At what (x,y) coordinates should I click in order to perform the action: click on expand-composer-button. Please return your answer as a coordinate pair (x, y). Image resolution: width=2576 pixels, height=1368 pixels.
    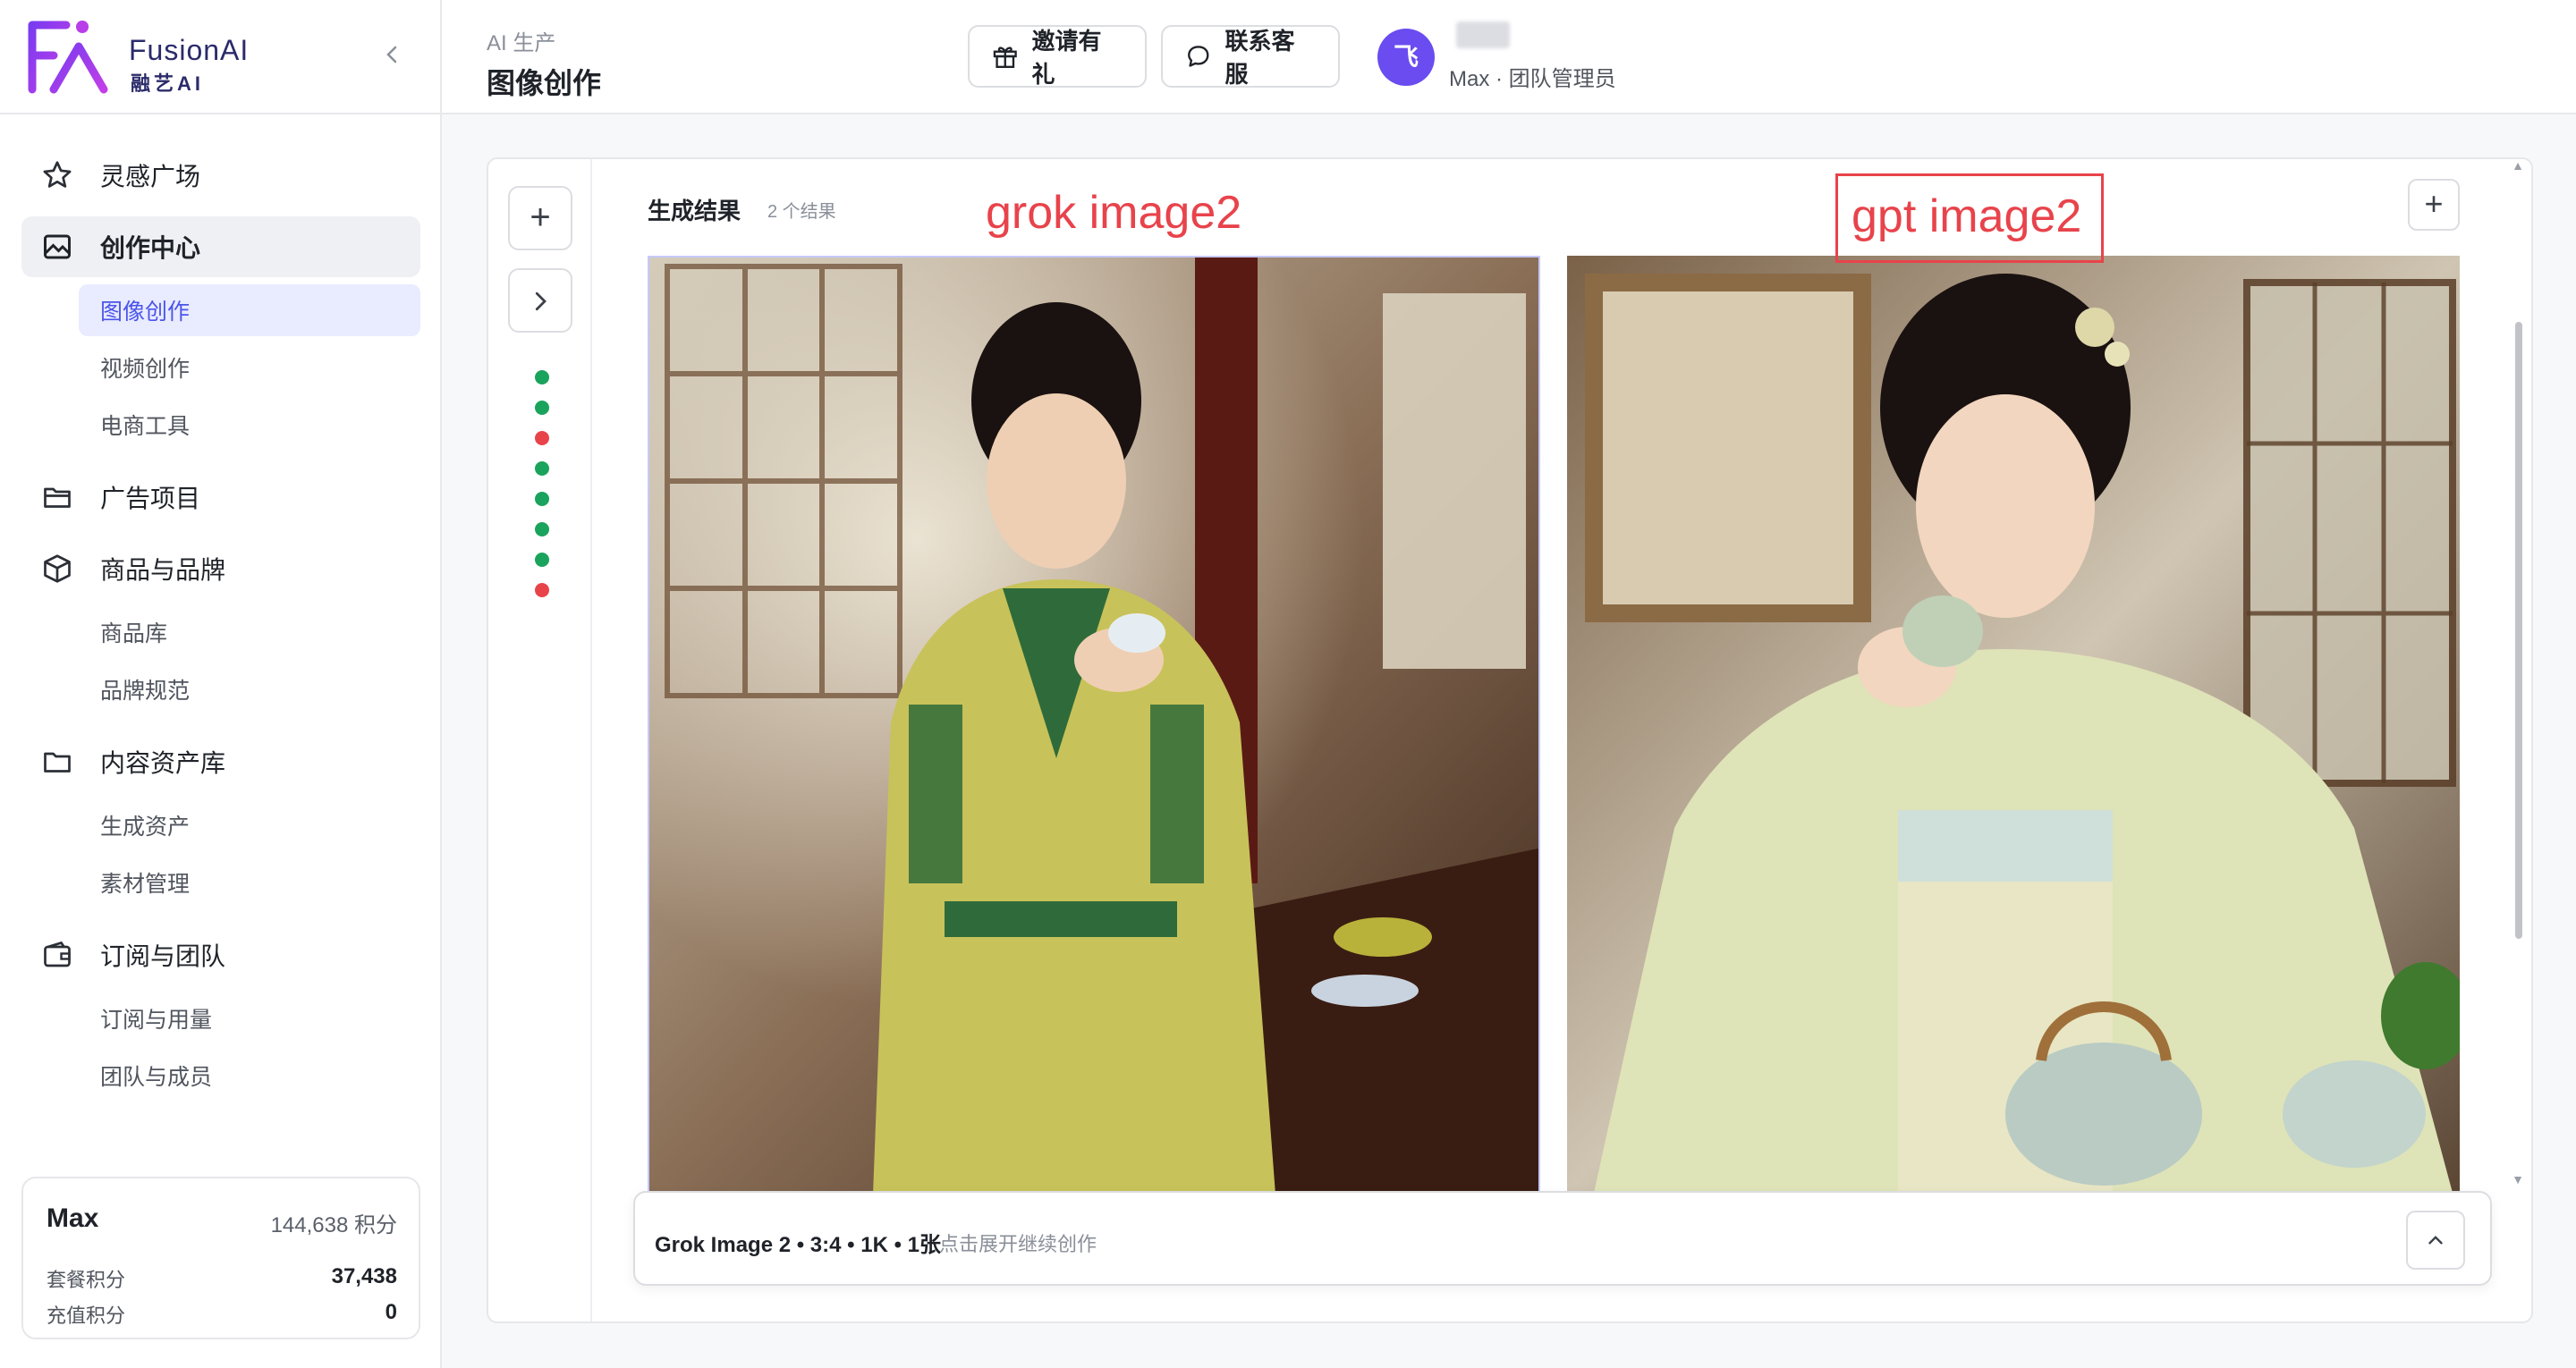
    Looking at the image, I should click on (2435, 1241).